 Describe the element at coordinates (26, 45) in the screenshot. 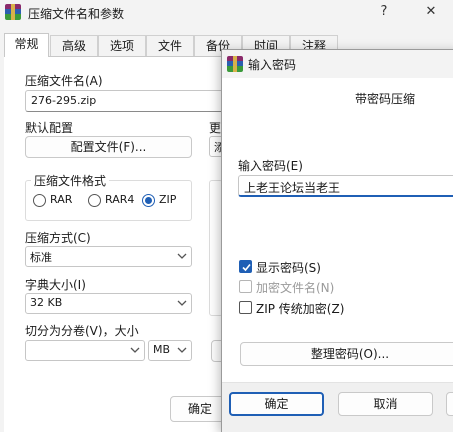

I see `tab-general: 常规` at that location.